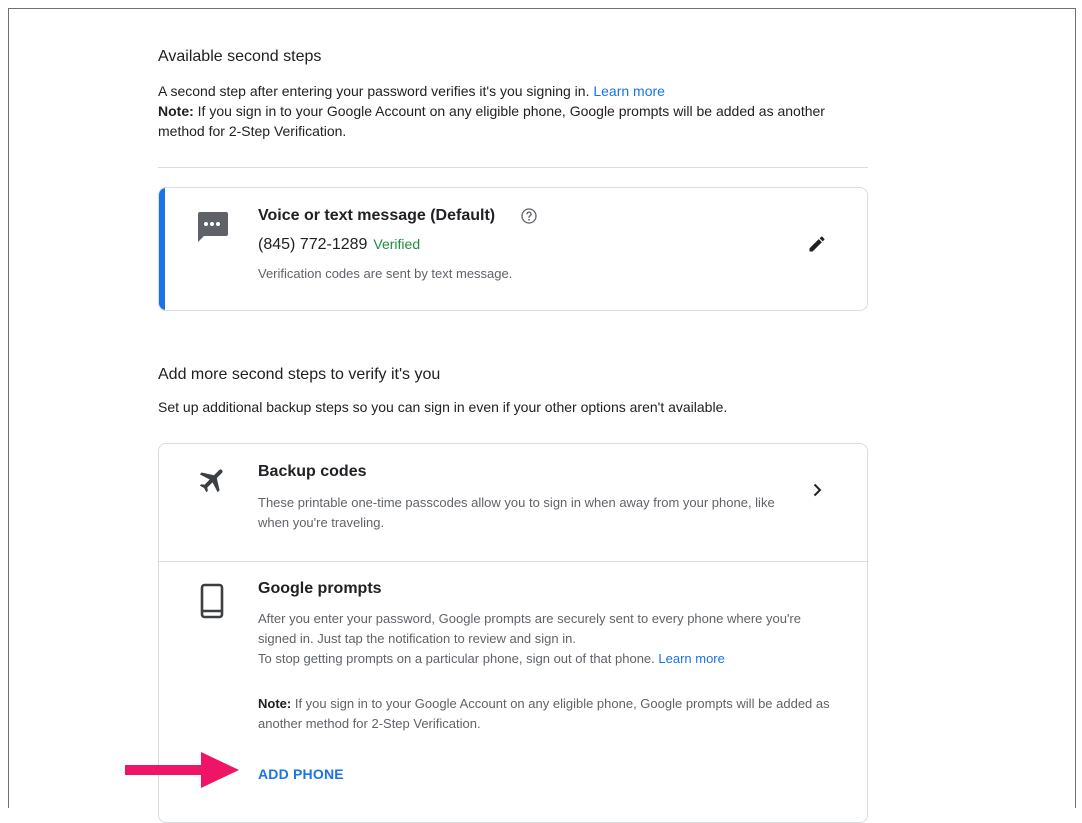  Describe the element at coordinates (513, 167) in the screenshot. I see `section-divider` at that location.